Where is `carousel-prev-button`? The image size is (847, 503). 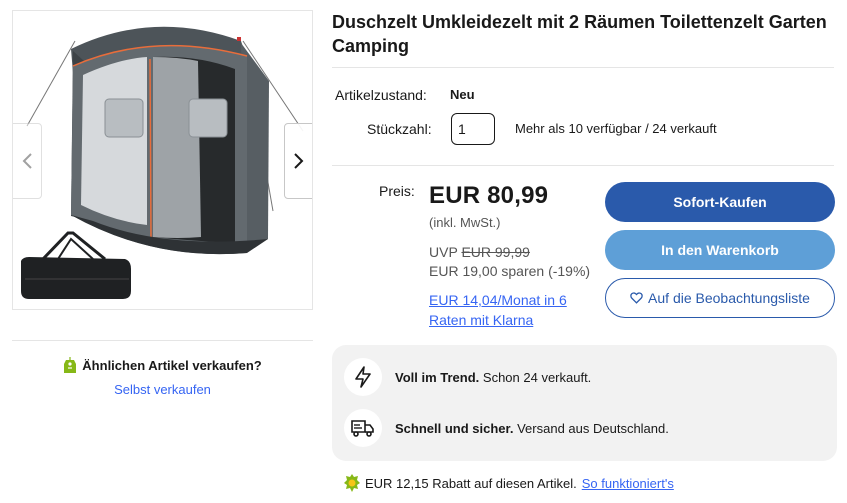 carousel-prev-button is located at coordinates (27, 161).